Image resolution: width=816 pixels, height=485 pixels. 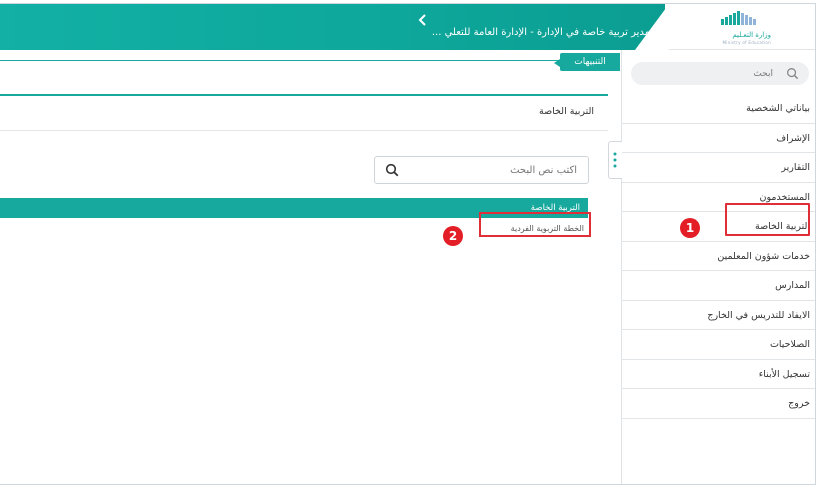 I want to click on page-title-bar: التربية الخاصة, so click(x=304, y=112).